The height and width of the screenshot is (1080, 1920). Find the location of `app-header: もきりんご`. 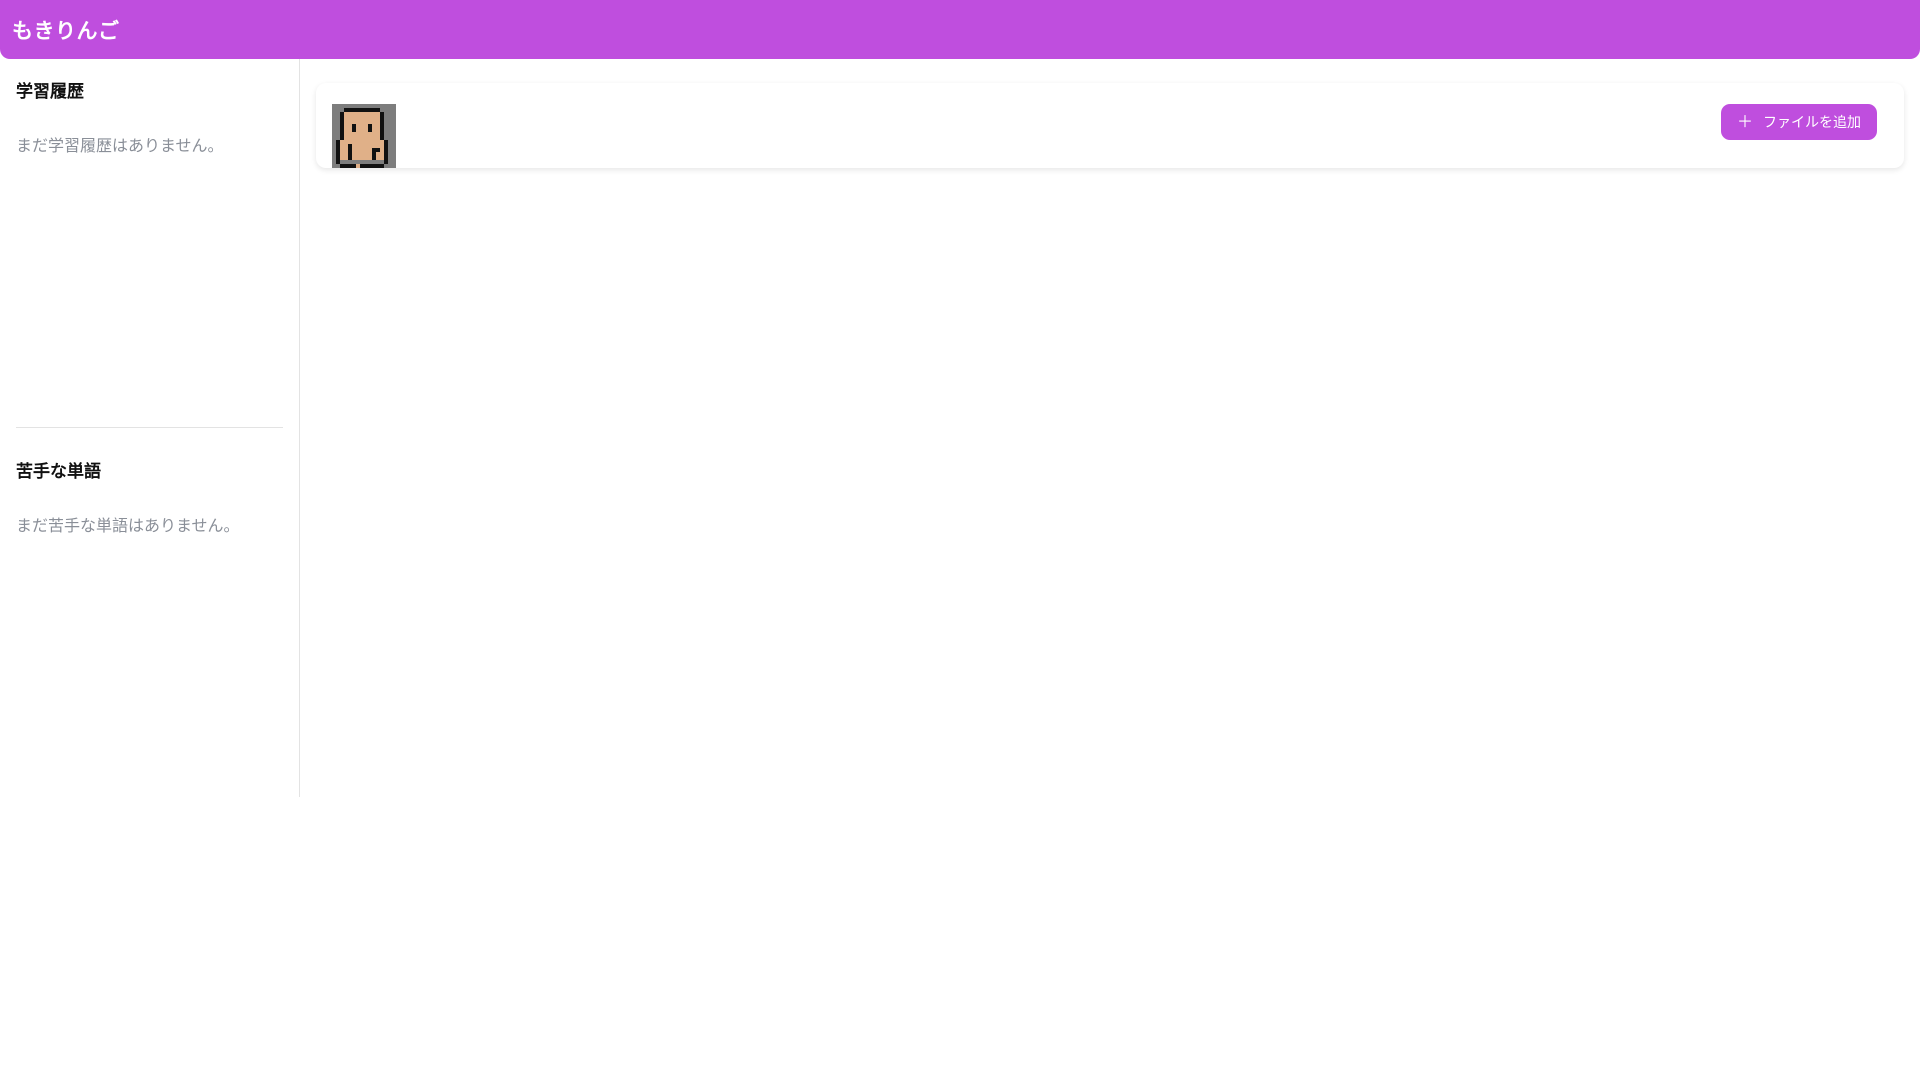

app-header: もきりんご is located at coordinates (960, 29).